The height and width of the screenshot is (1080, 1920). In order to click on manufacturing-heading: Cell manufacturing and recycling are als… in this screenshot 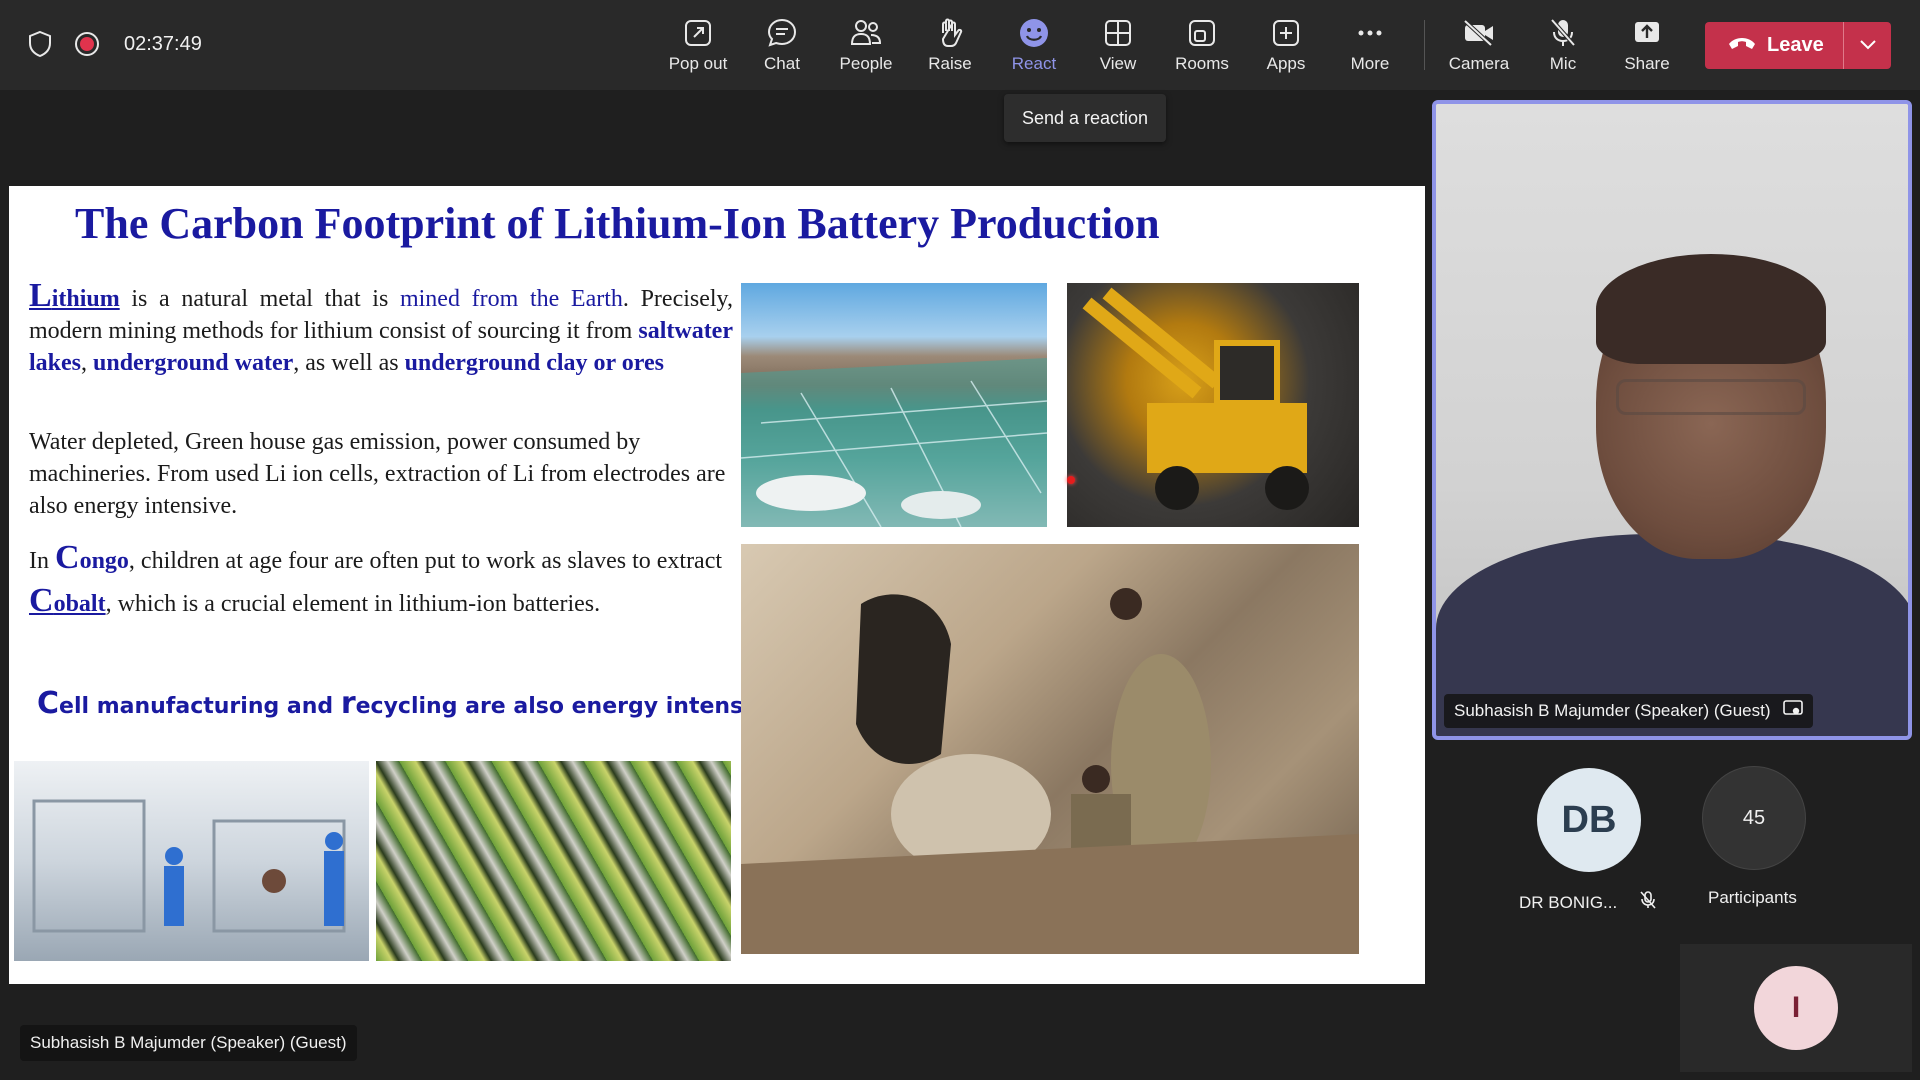, I will do `click(408, 703)`.